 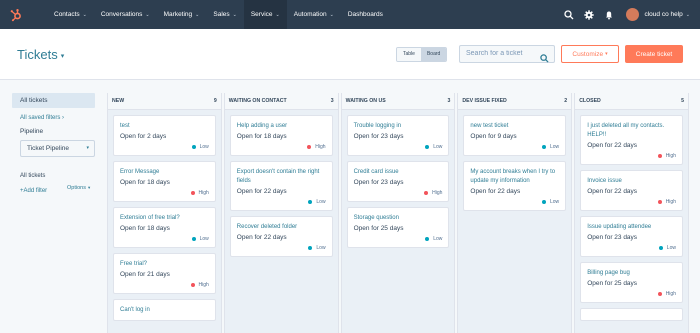 I want to click on page-title: Tickets ▾, so click(x=40, y=54).